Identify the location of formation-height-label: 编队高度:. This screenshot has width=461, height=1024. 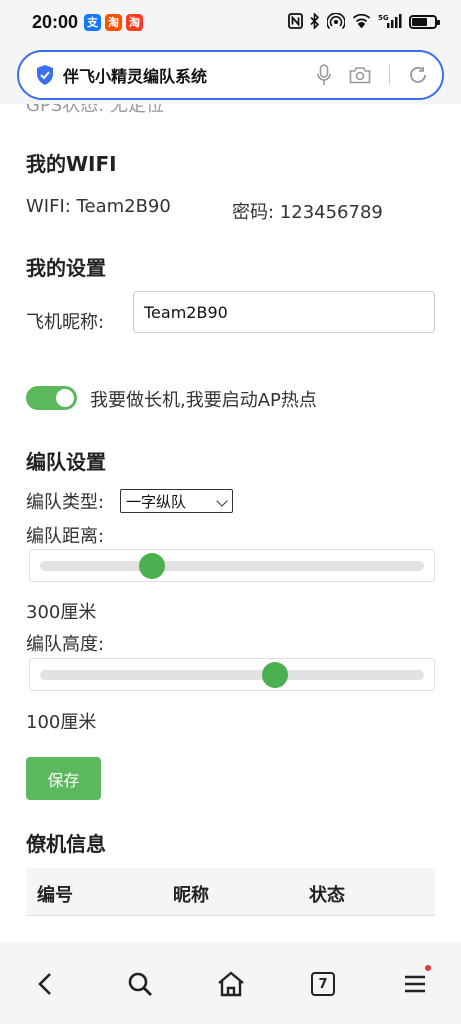
(65, 644).